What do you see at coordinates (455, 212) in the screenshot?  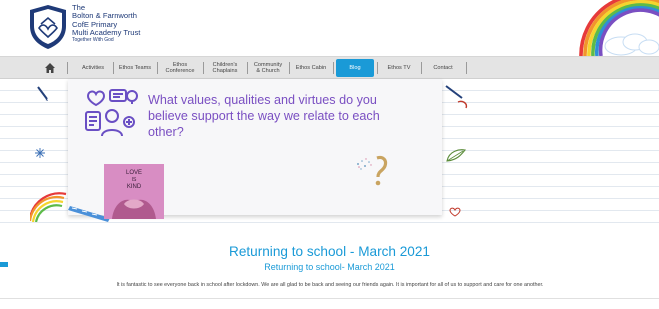 I see `heart-doodle-icon` at bounding box center [455, 212].